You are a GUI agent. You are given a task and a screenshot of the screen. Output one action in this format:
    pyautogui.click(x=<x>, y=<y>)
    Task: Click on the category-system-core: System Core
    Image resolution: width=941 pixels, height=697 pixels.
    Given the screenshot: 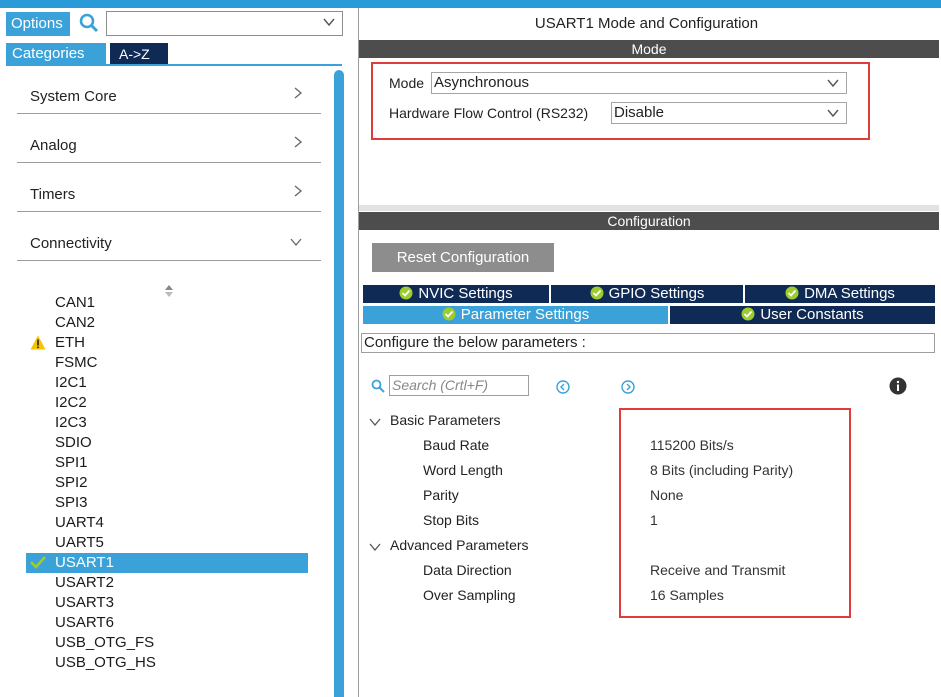 What is the action you would take?
    pyautogui.click(x=169, y=96)
    